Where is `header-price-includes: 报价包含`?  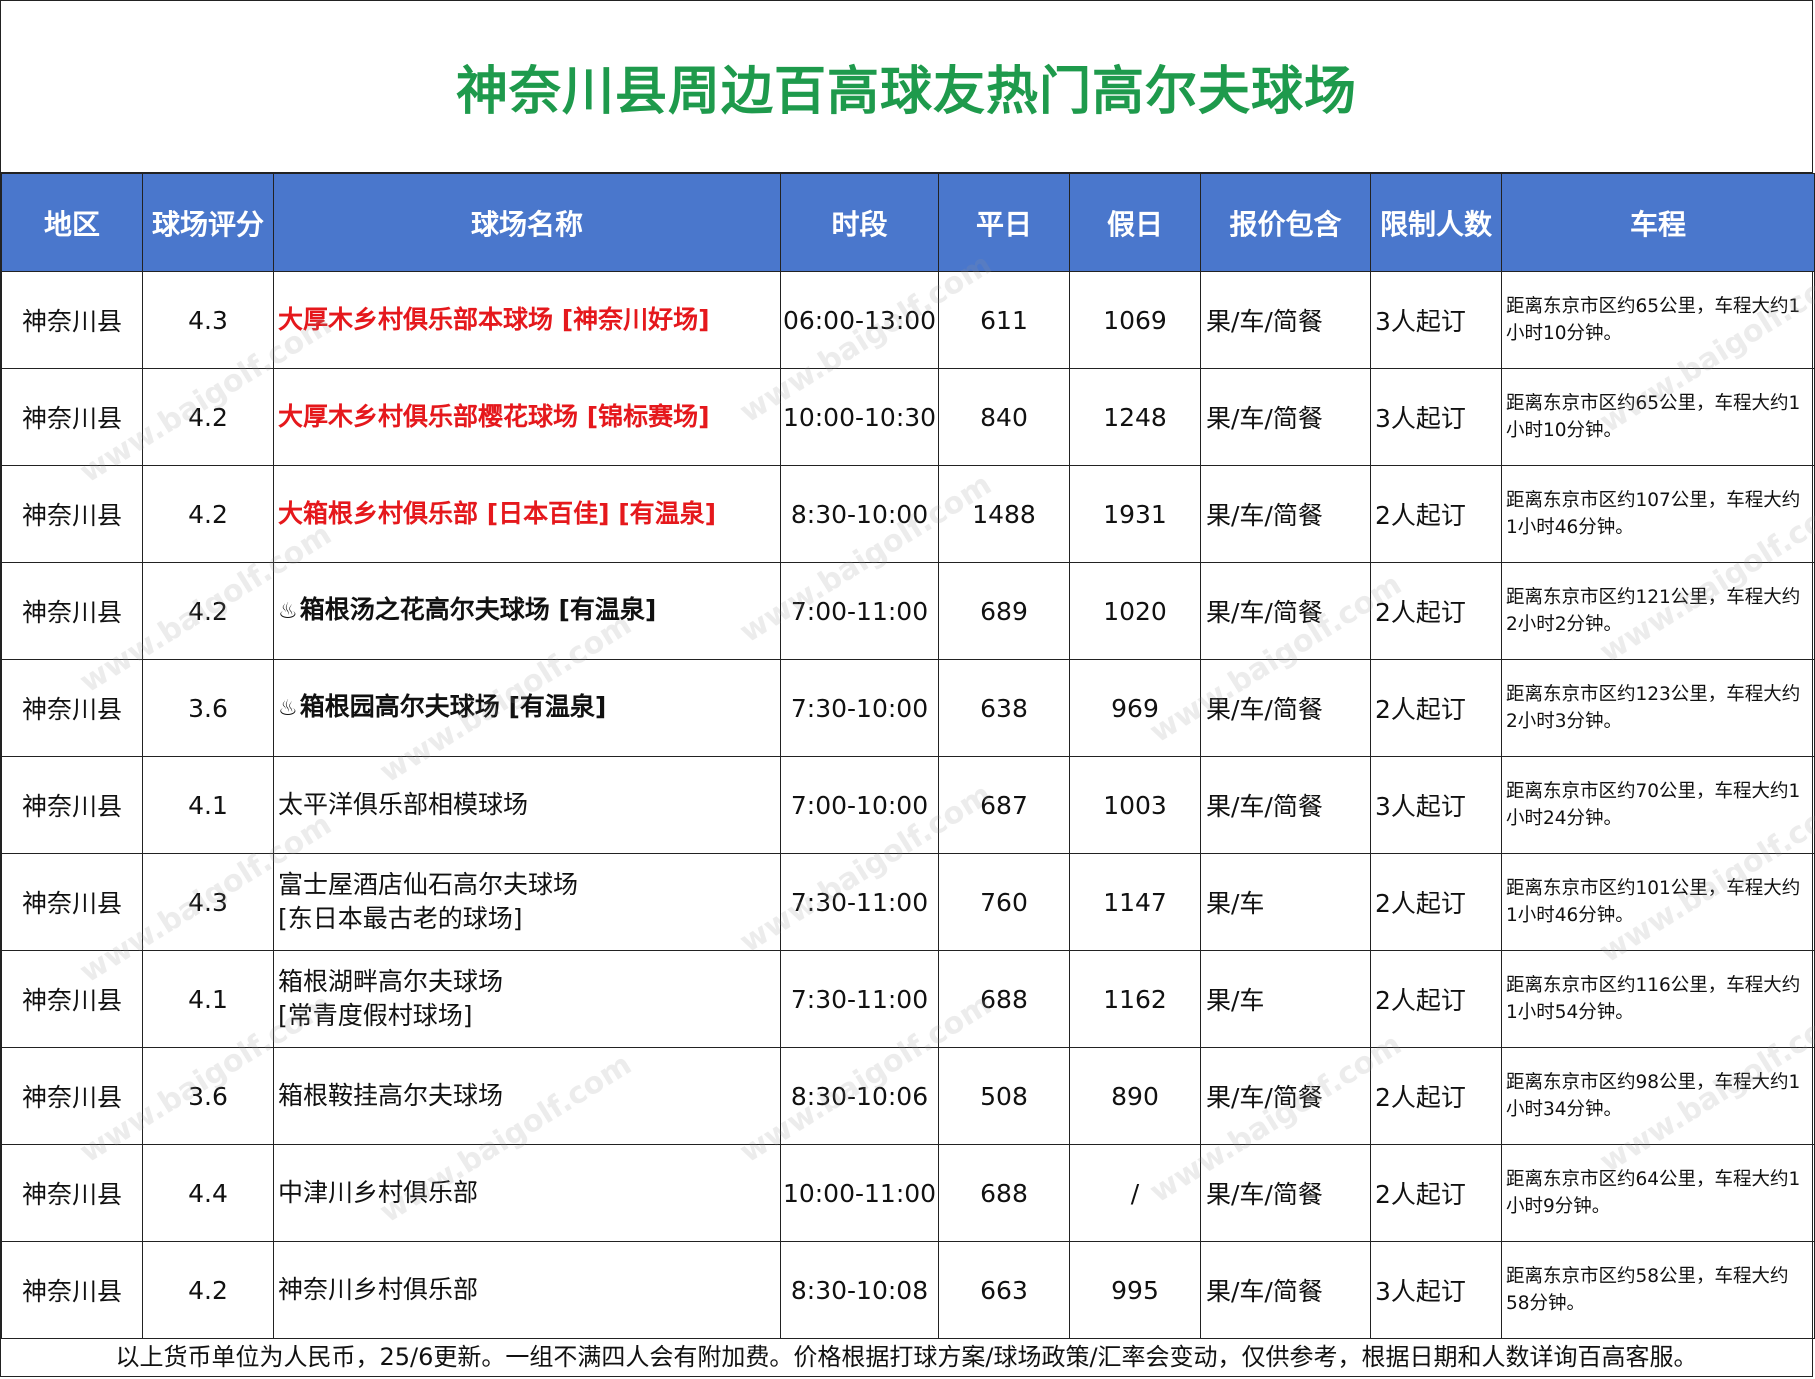 header-price-includes: 报价包含 is located at coordinates (1285, 222).